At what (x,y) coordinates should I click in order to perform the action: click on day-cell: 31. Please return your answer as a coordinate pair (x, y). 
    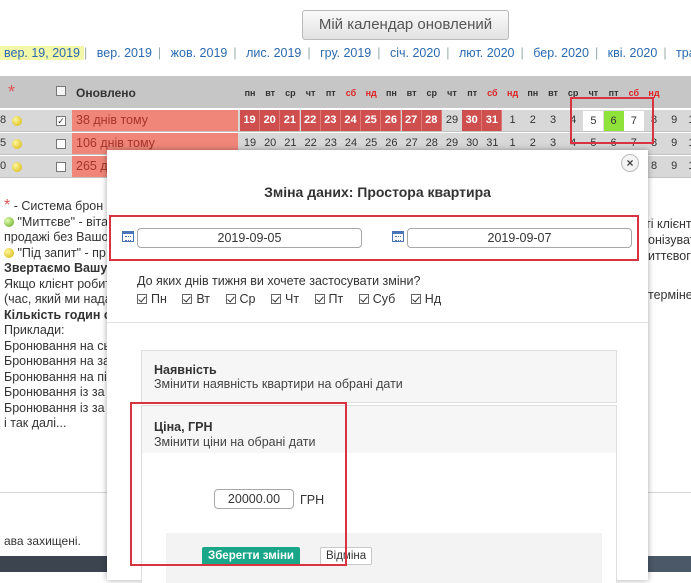
    Looking at the image, I should click on (492, 120).